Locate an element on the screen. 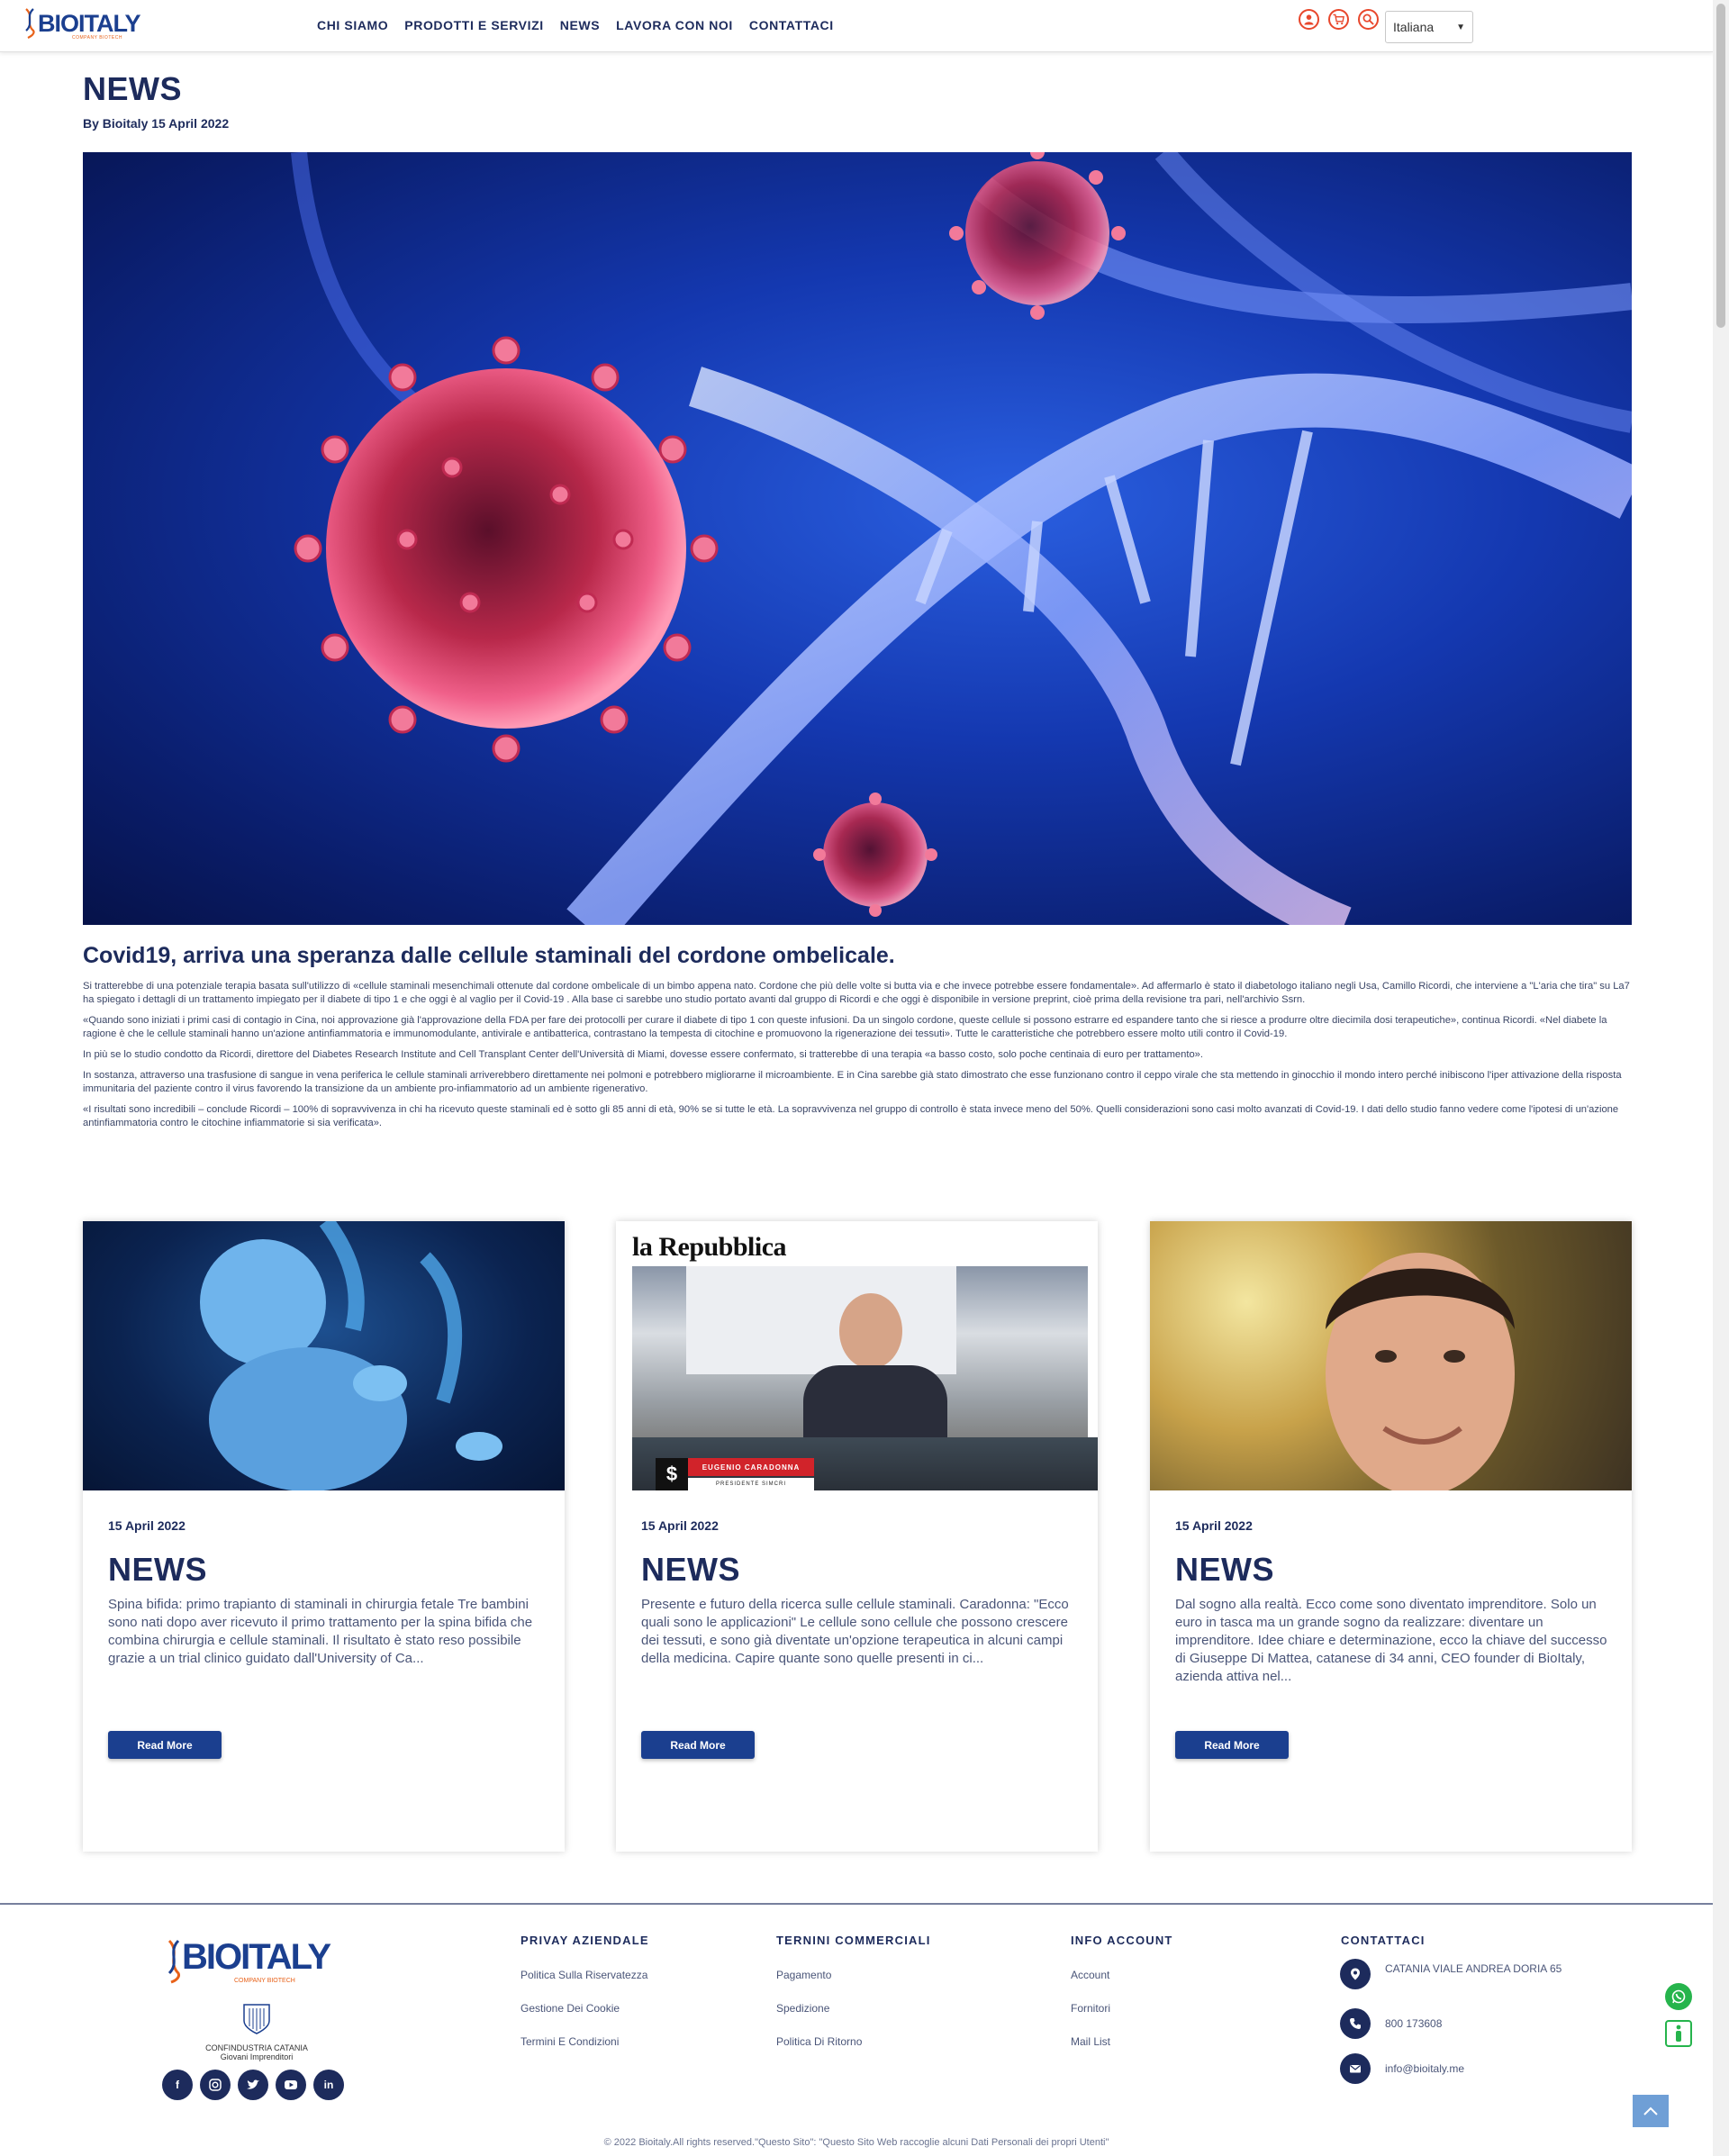  contact-phone: 800 173608 is located at coordinates (1391, 2023).